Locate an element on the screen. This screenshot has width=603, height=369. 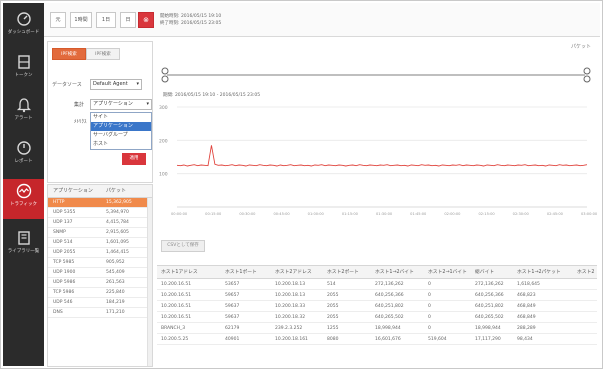
x-tick-label: 02:15:00 is located at coordinates (487, 214).